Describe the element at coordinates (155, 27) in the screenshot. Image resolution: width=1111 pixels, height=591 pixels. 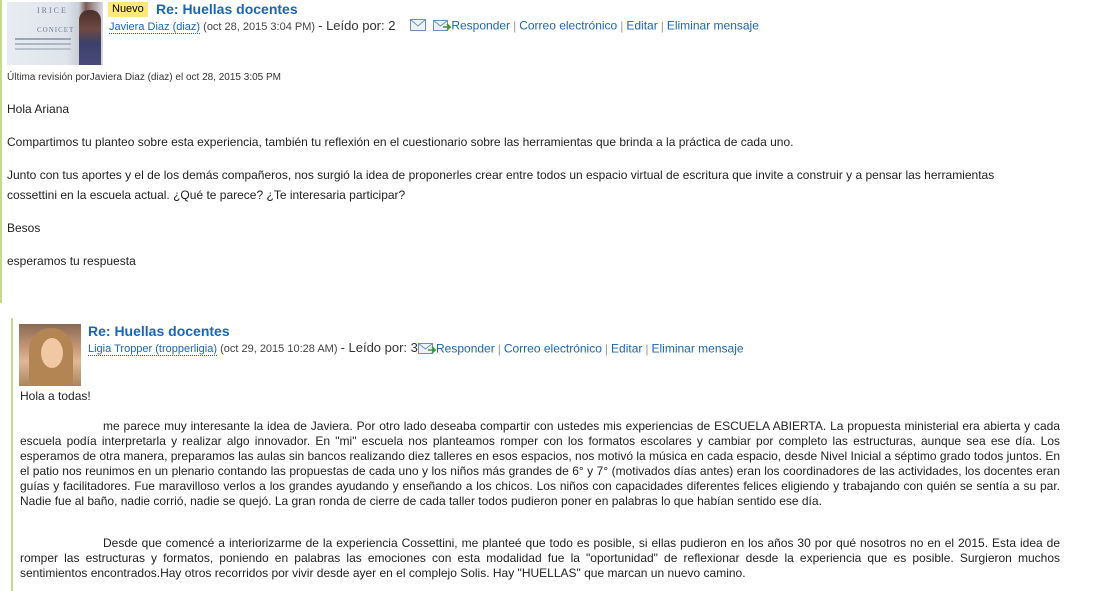
I see `author-link: Javiera Diaz (diaz)` at that location.